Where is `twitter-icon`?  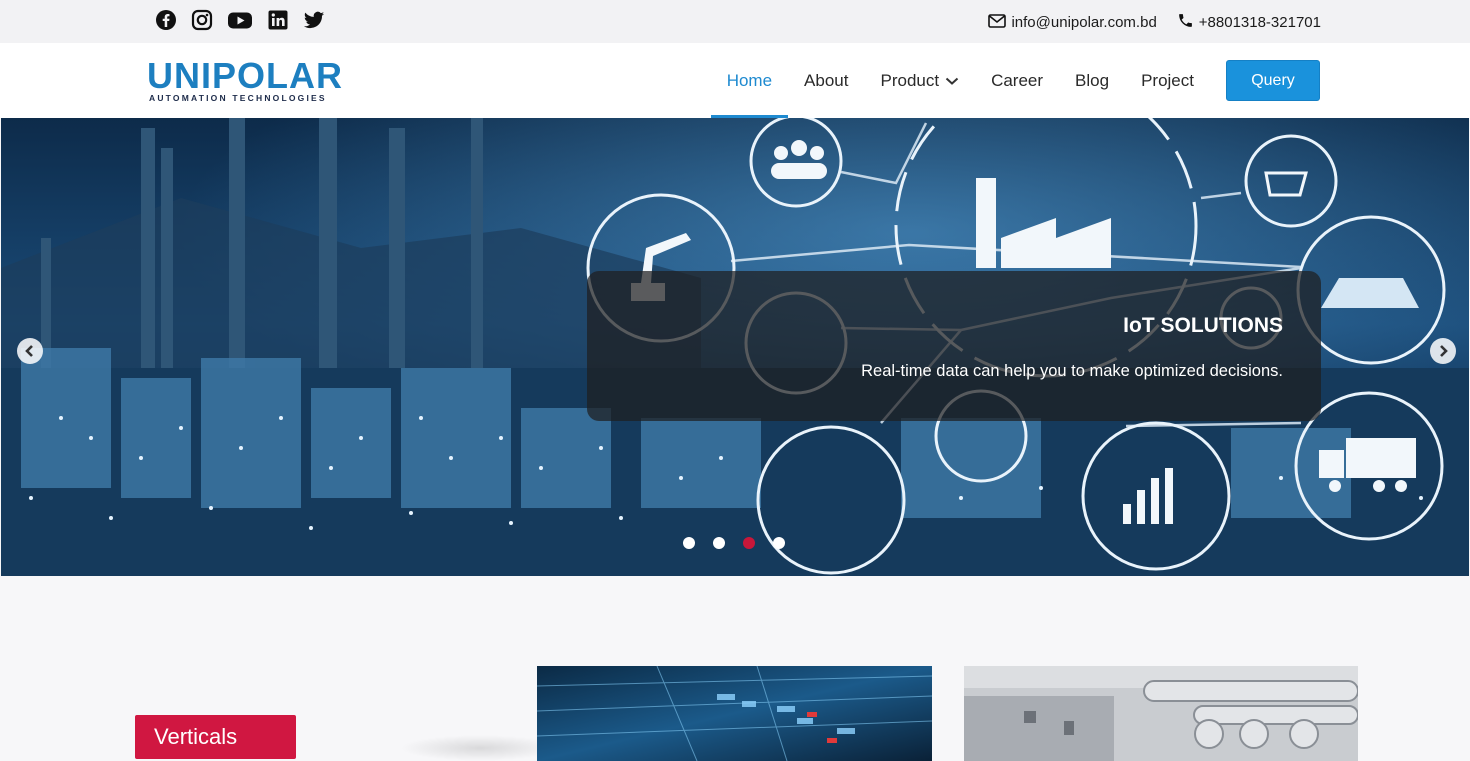
twitter-icon is located at coordinates (314, 20).